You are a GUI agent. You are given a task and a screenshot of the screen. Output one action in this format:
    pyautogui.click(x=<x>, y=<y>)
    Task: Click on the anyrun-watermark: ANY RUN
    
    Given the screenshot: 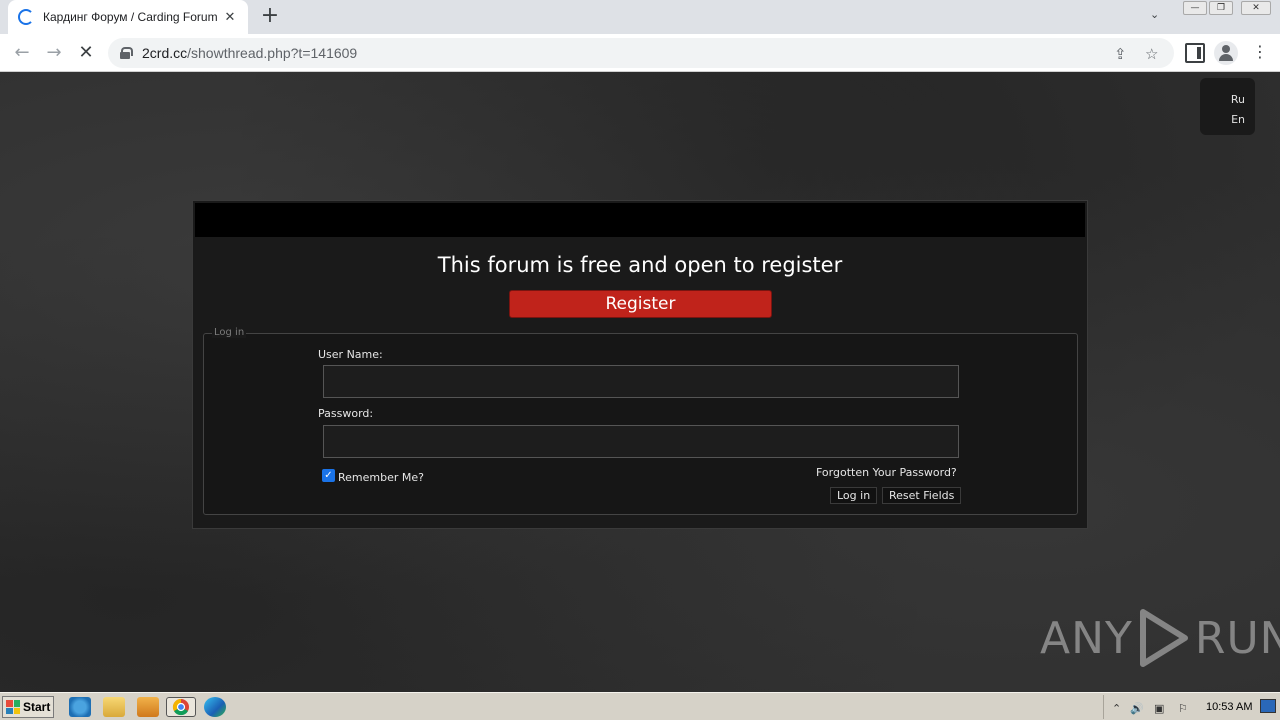 What is the action you would take?
    pyautogui.click(x=1160, y=638)
    